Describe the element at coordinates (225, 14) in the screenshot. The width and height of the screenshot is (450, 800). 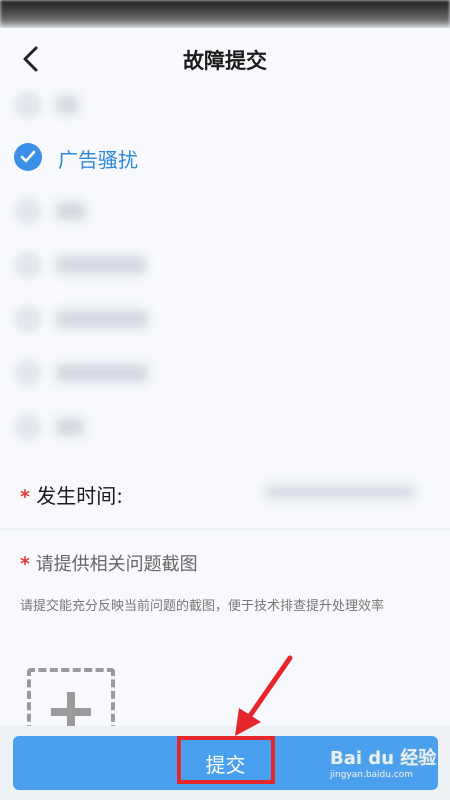
I see `status-bar` at that location.